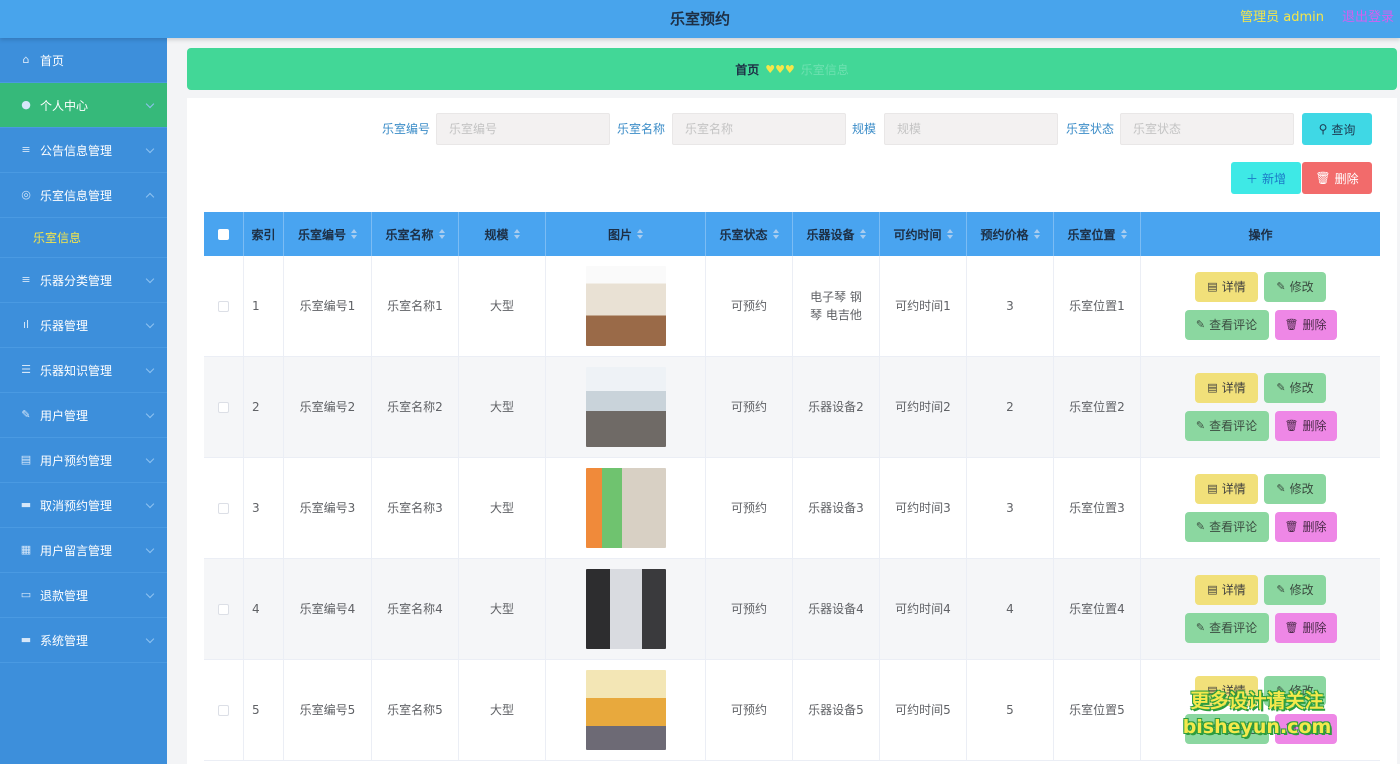 This screenshot has height=764, width=1400. Describe the element at coordinates (83, 415) in the screenshot. I see `sidebar-item-users: ✎ 用户管理` at that location.